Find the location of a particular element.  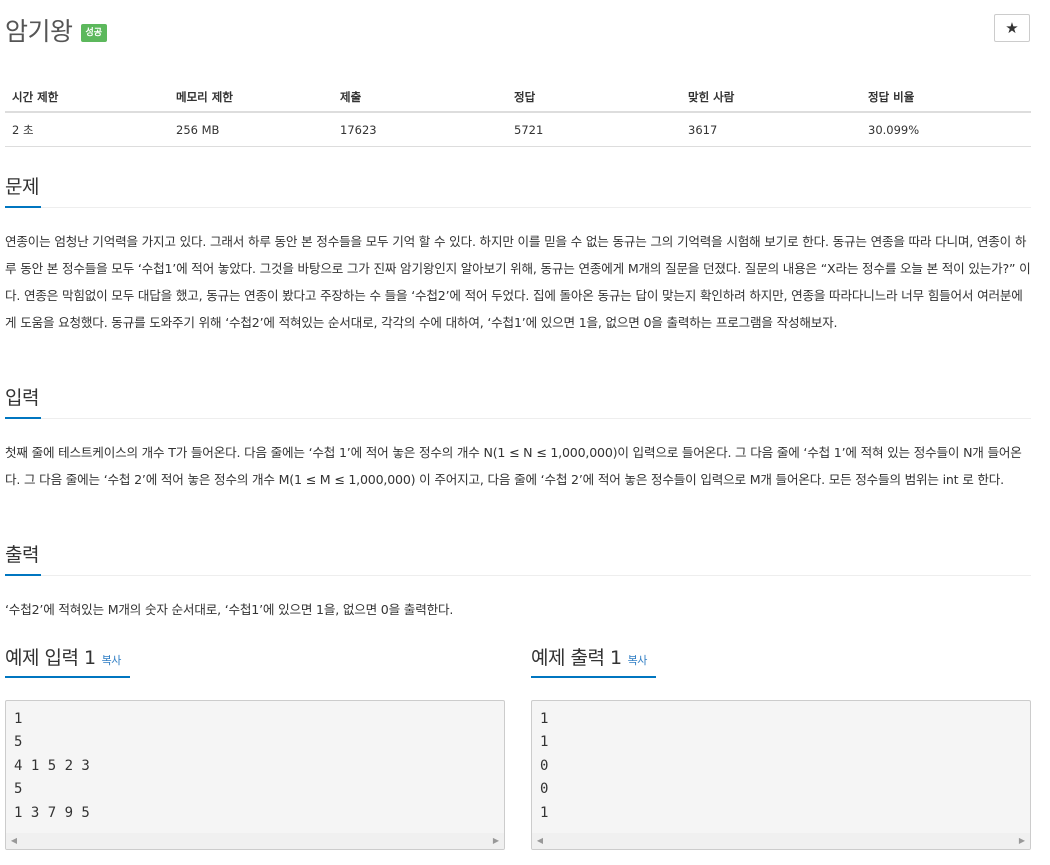

info-header-row: 시간 제한 메모리 제한 제출 정답 맞힌 사람 정답 비율 is located at coordinates (518, 97).